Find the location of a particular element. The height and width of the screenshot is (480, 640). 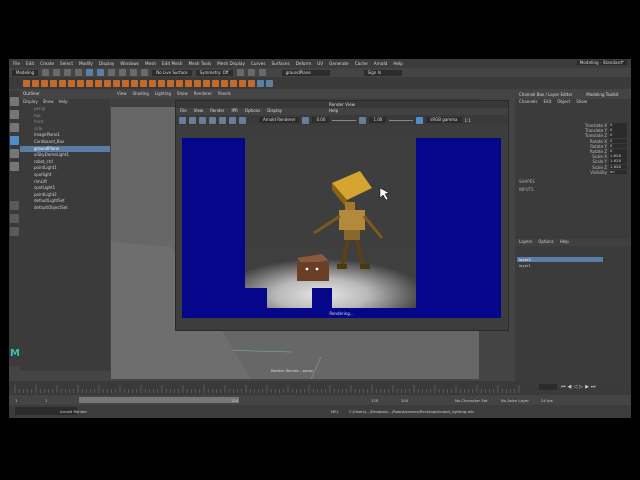

cb-menu-object: Object is located at coordinates (563, 102).